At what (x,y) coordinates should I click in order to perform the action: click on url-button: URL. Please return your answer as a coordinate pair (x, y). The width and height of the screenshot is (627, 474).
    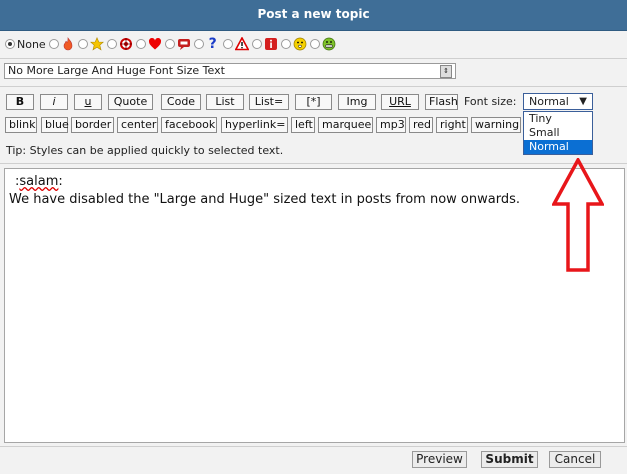
    Looking at the image, I should click on (400, 102).